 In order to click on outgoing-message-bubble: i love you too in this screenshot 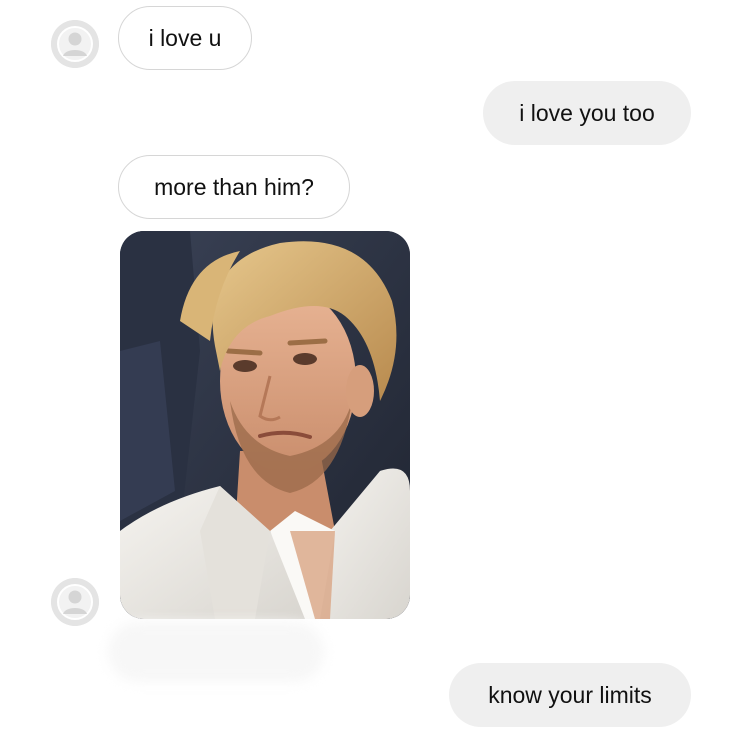, I will do `click(587, 113)`.